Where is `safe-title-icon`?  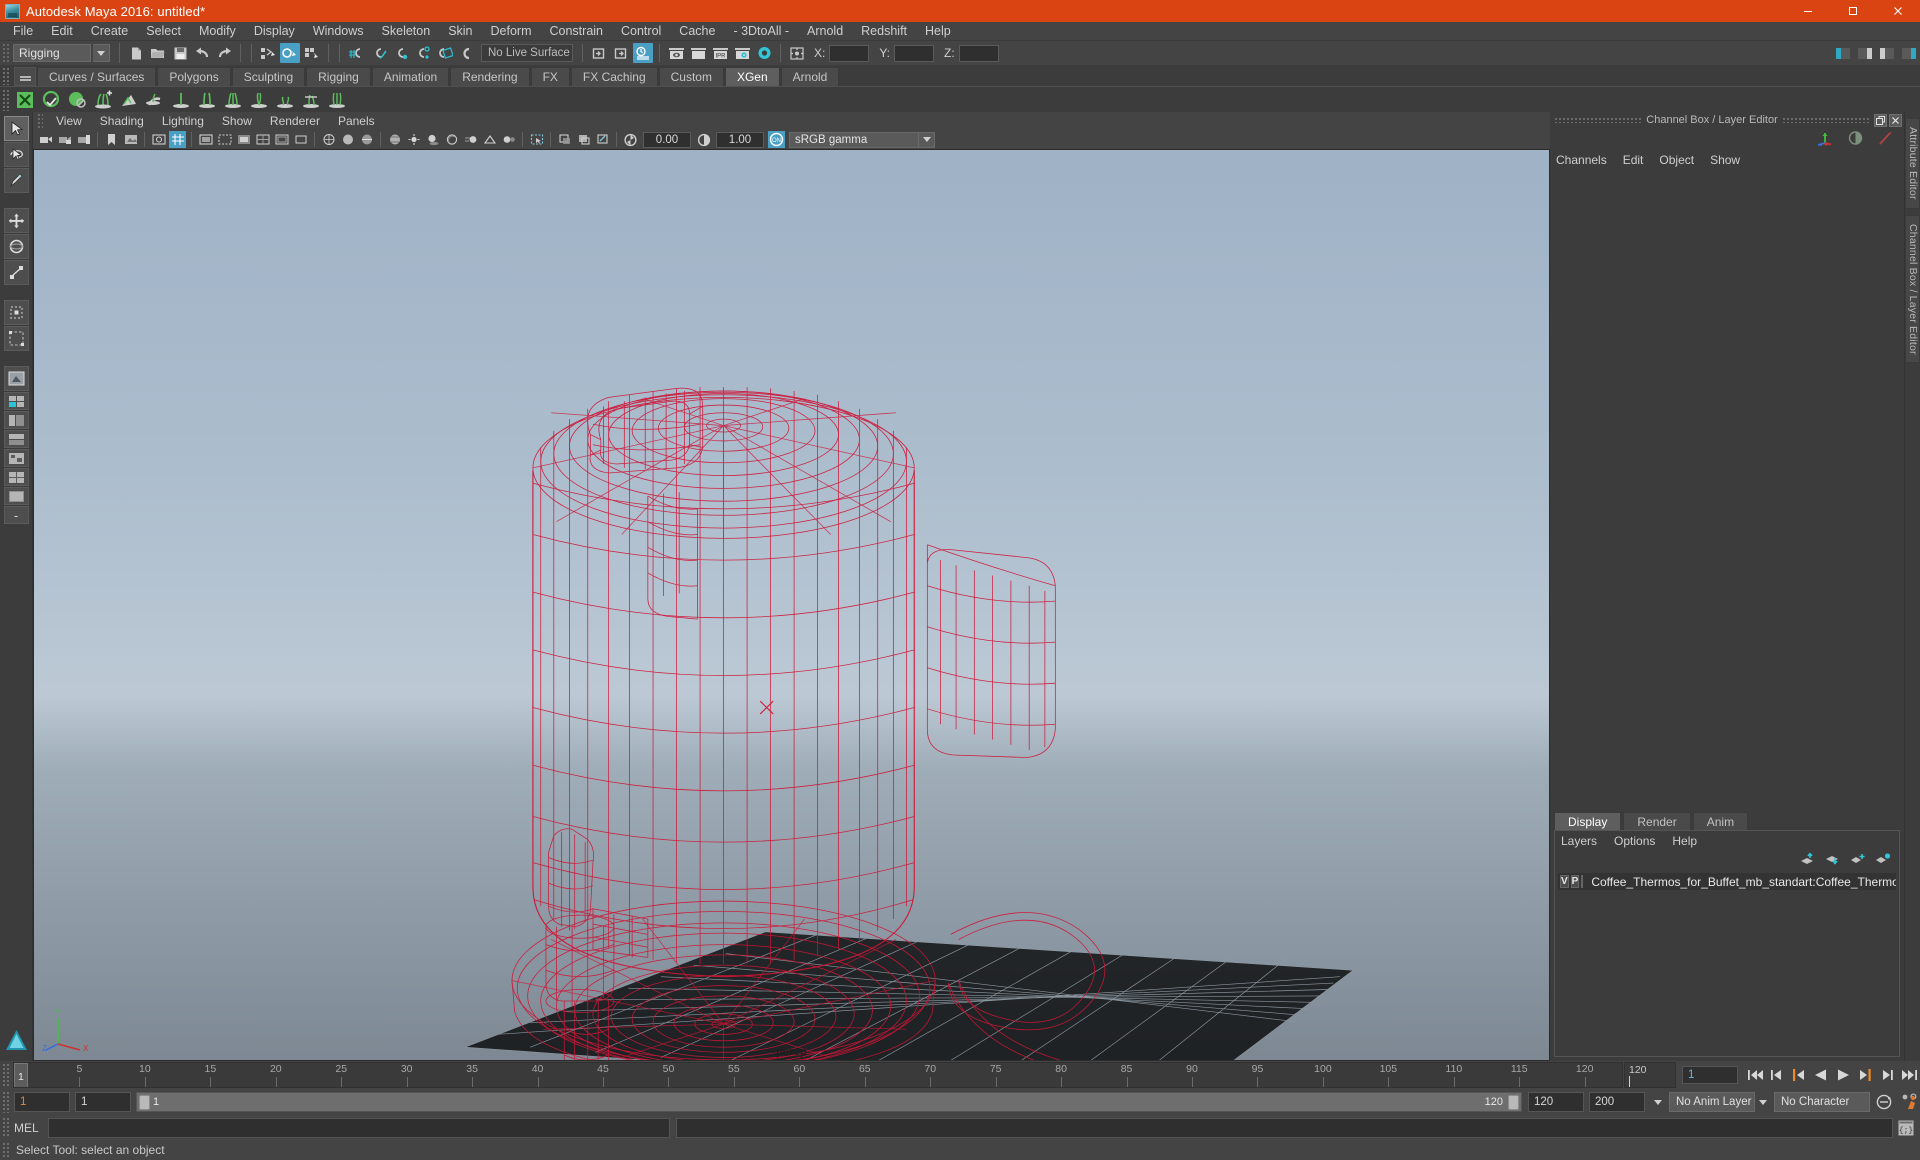 safe-title-icon is located at coordinates (300, 139).